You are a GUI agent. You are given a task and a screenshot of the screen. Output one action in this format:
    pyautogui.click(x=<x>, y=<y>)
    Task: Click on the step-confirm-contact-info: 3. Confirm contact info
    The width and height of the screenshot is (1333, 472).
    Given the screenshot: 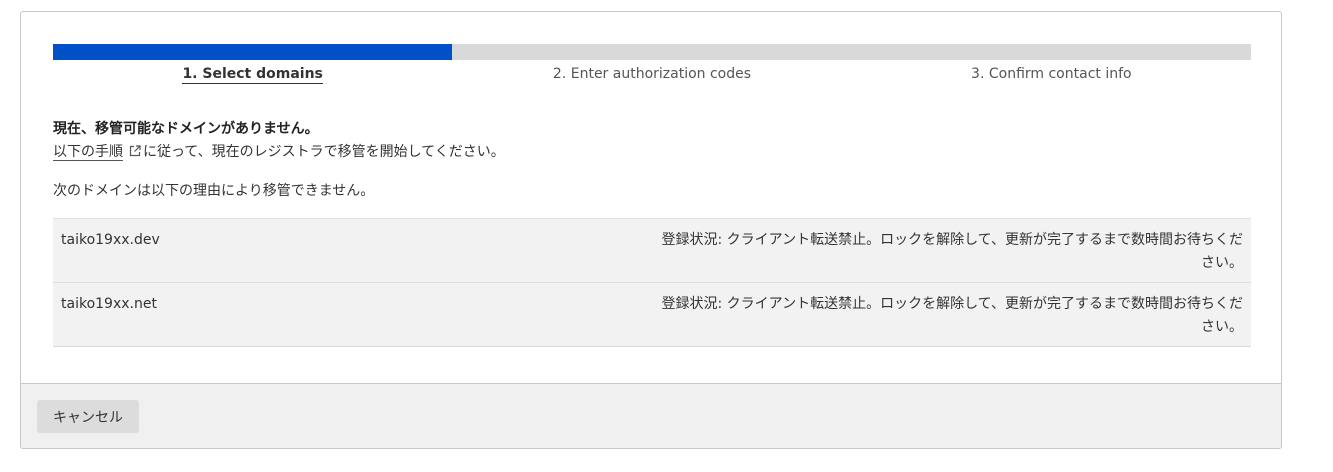 What is the action you would take?
    pyautogui.click(x=1051, y=74)
    